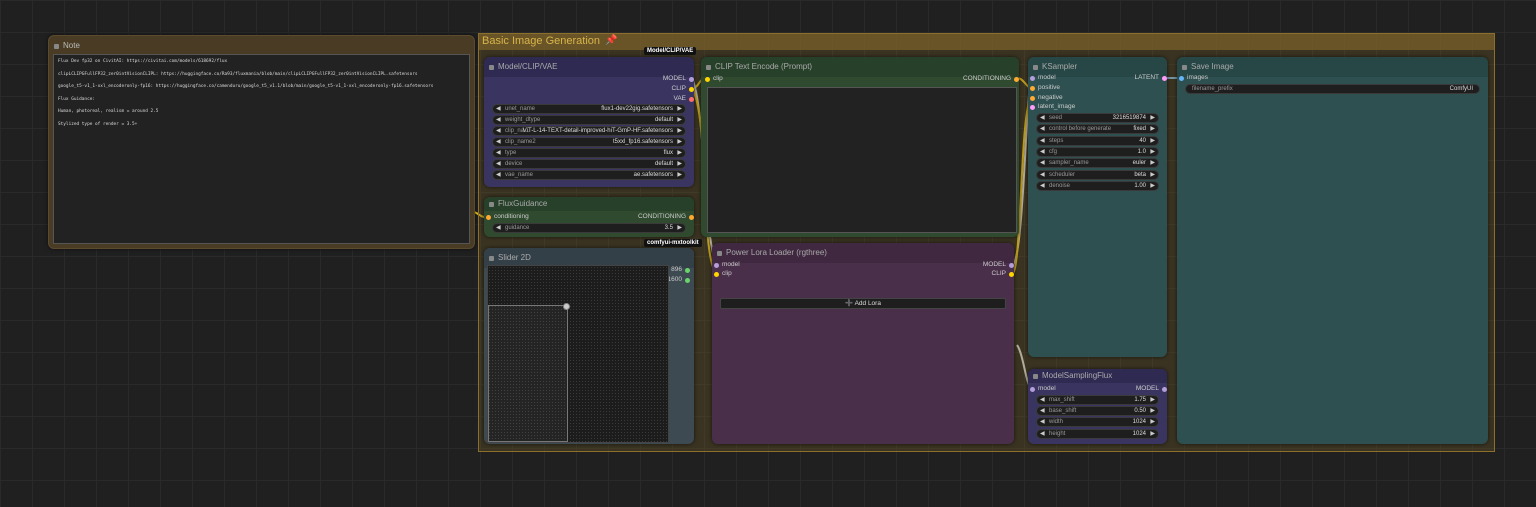 The height and width of the screenshot is (507, 1536). What do you see at coordinates (589, 153) in the screenshot?
I see `widget-type: ◀ type flux ▶` at bounding box center [589, 153].